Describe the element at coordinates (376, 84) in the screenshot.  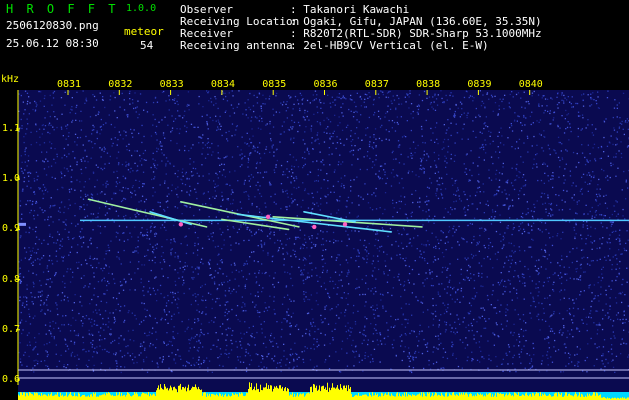
I see `x-tick-0837: 0837` at that location.